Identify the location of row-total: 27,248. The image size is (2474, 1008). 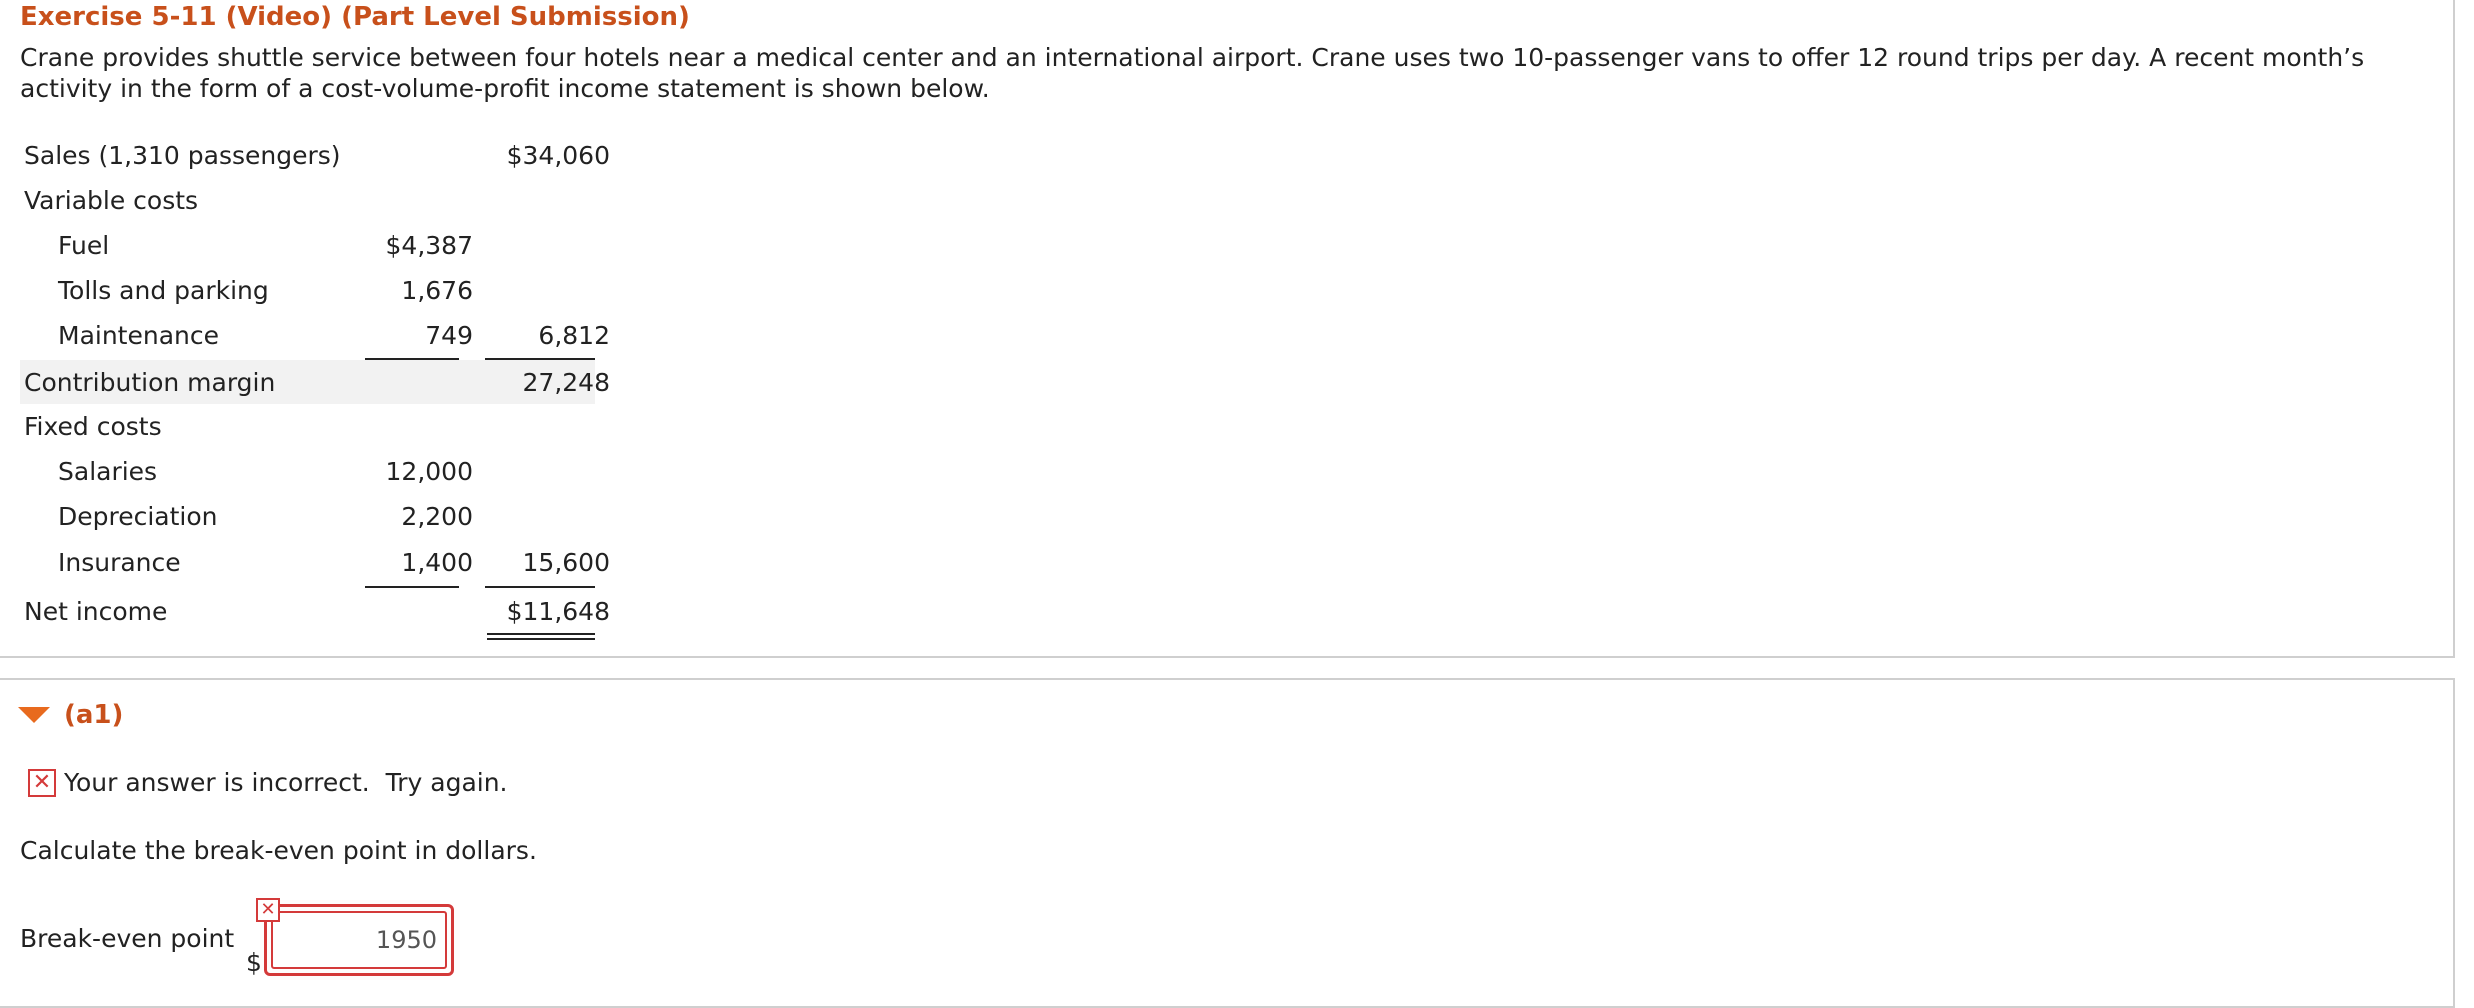
(566, 382).